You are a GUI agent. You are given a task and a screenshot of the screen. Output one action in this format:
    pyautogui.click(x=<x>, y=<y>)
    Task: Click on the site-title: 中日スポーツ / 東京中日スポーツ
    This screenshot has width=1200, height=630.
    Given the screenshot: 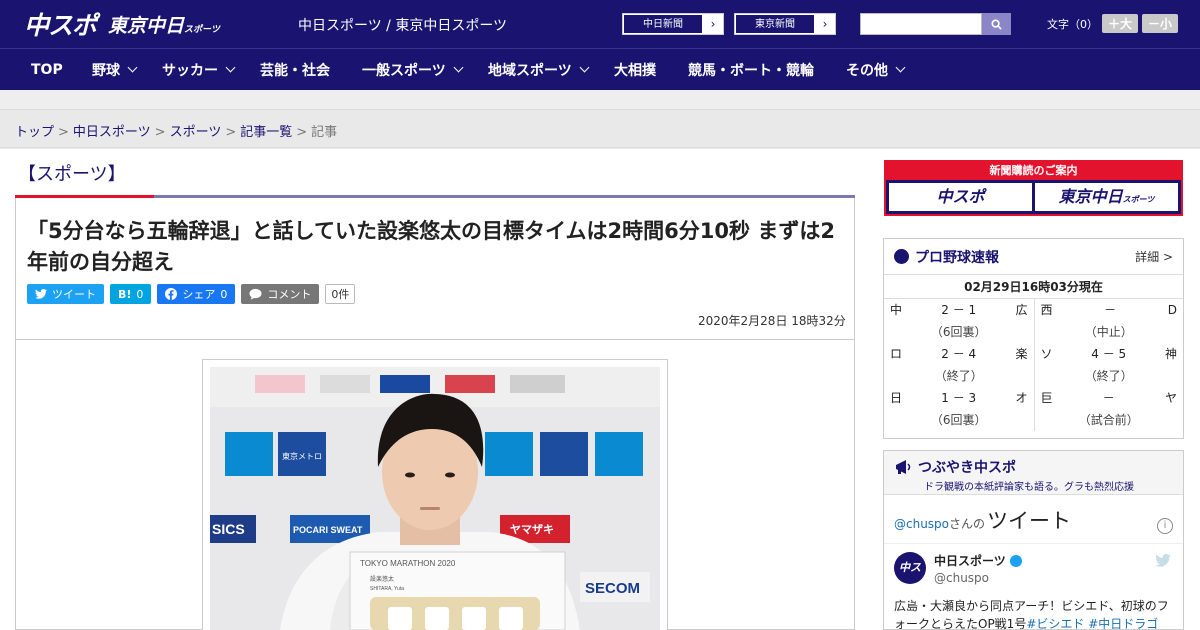 What is the action you would take?
    pyautogui.click(x=402, y=25)
    